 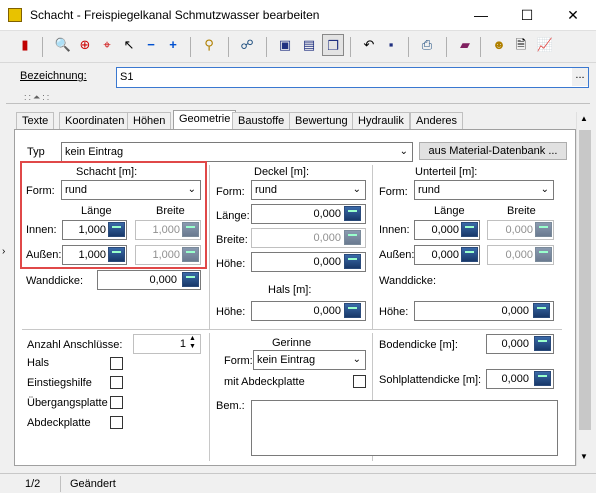 I want to click on unterteil-title: Unterteil [m]:, so click(x=446, y=172).